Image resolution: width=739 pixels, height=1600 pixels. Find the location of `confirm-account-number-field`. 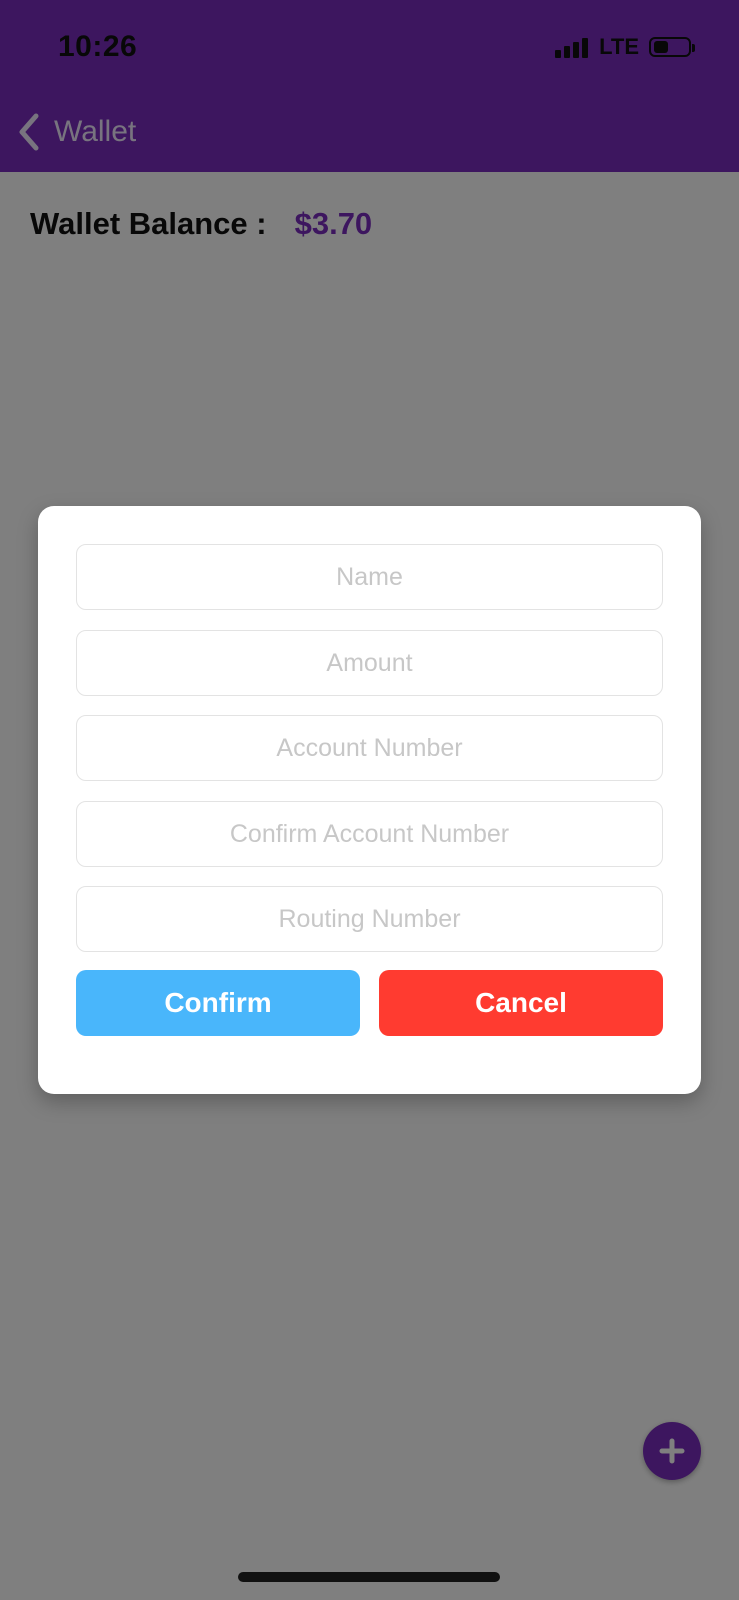

confirm-account-number-field is located at coordinates (369, 834).